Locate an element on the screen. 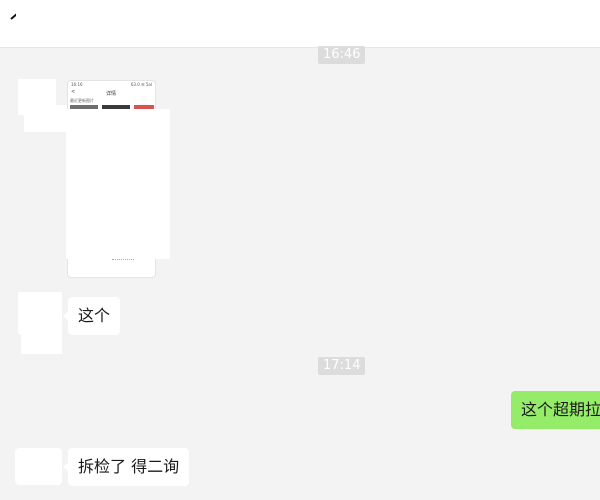 This screenshot has width=600, height=500. chat-title-redacted is located at coordinates (78, 24).